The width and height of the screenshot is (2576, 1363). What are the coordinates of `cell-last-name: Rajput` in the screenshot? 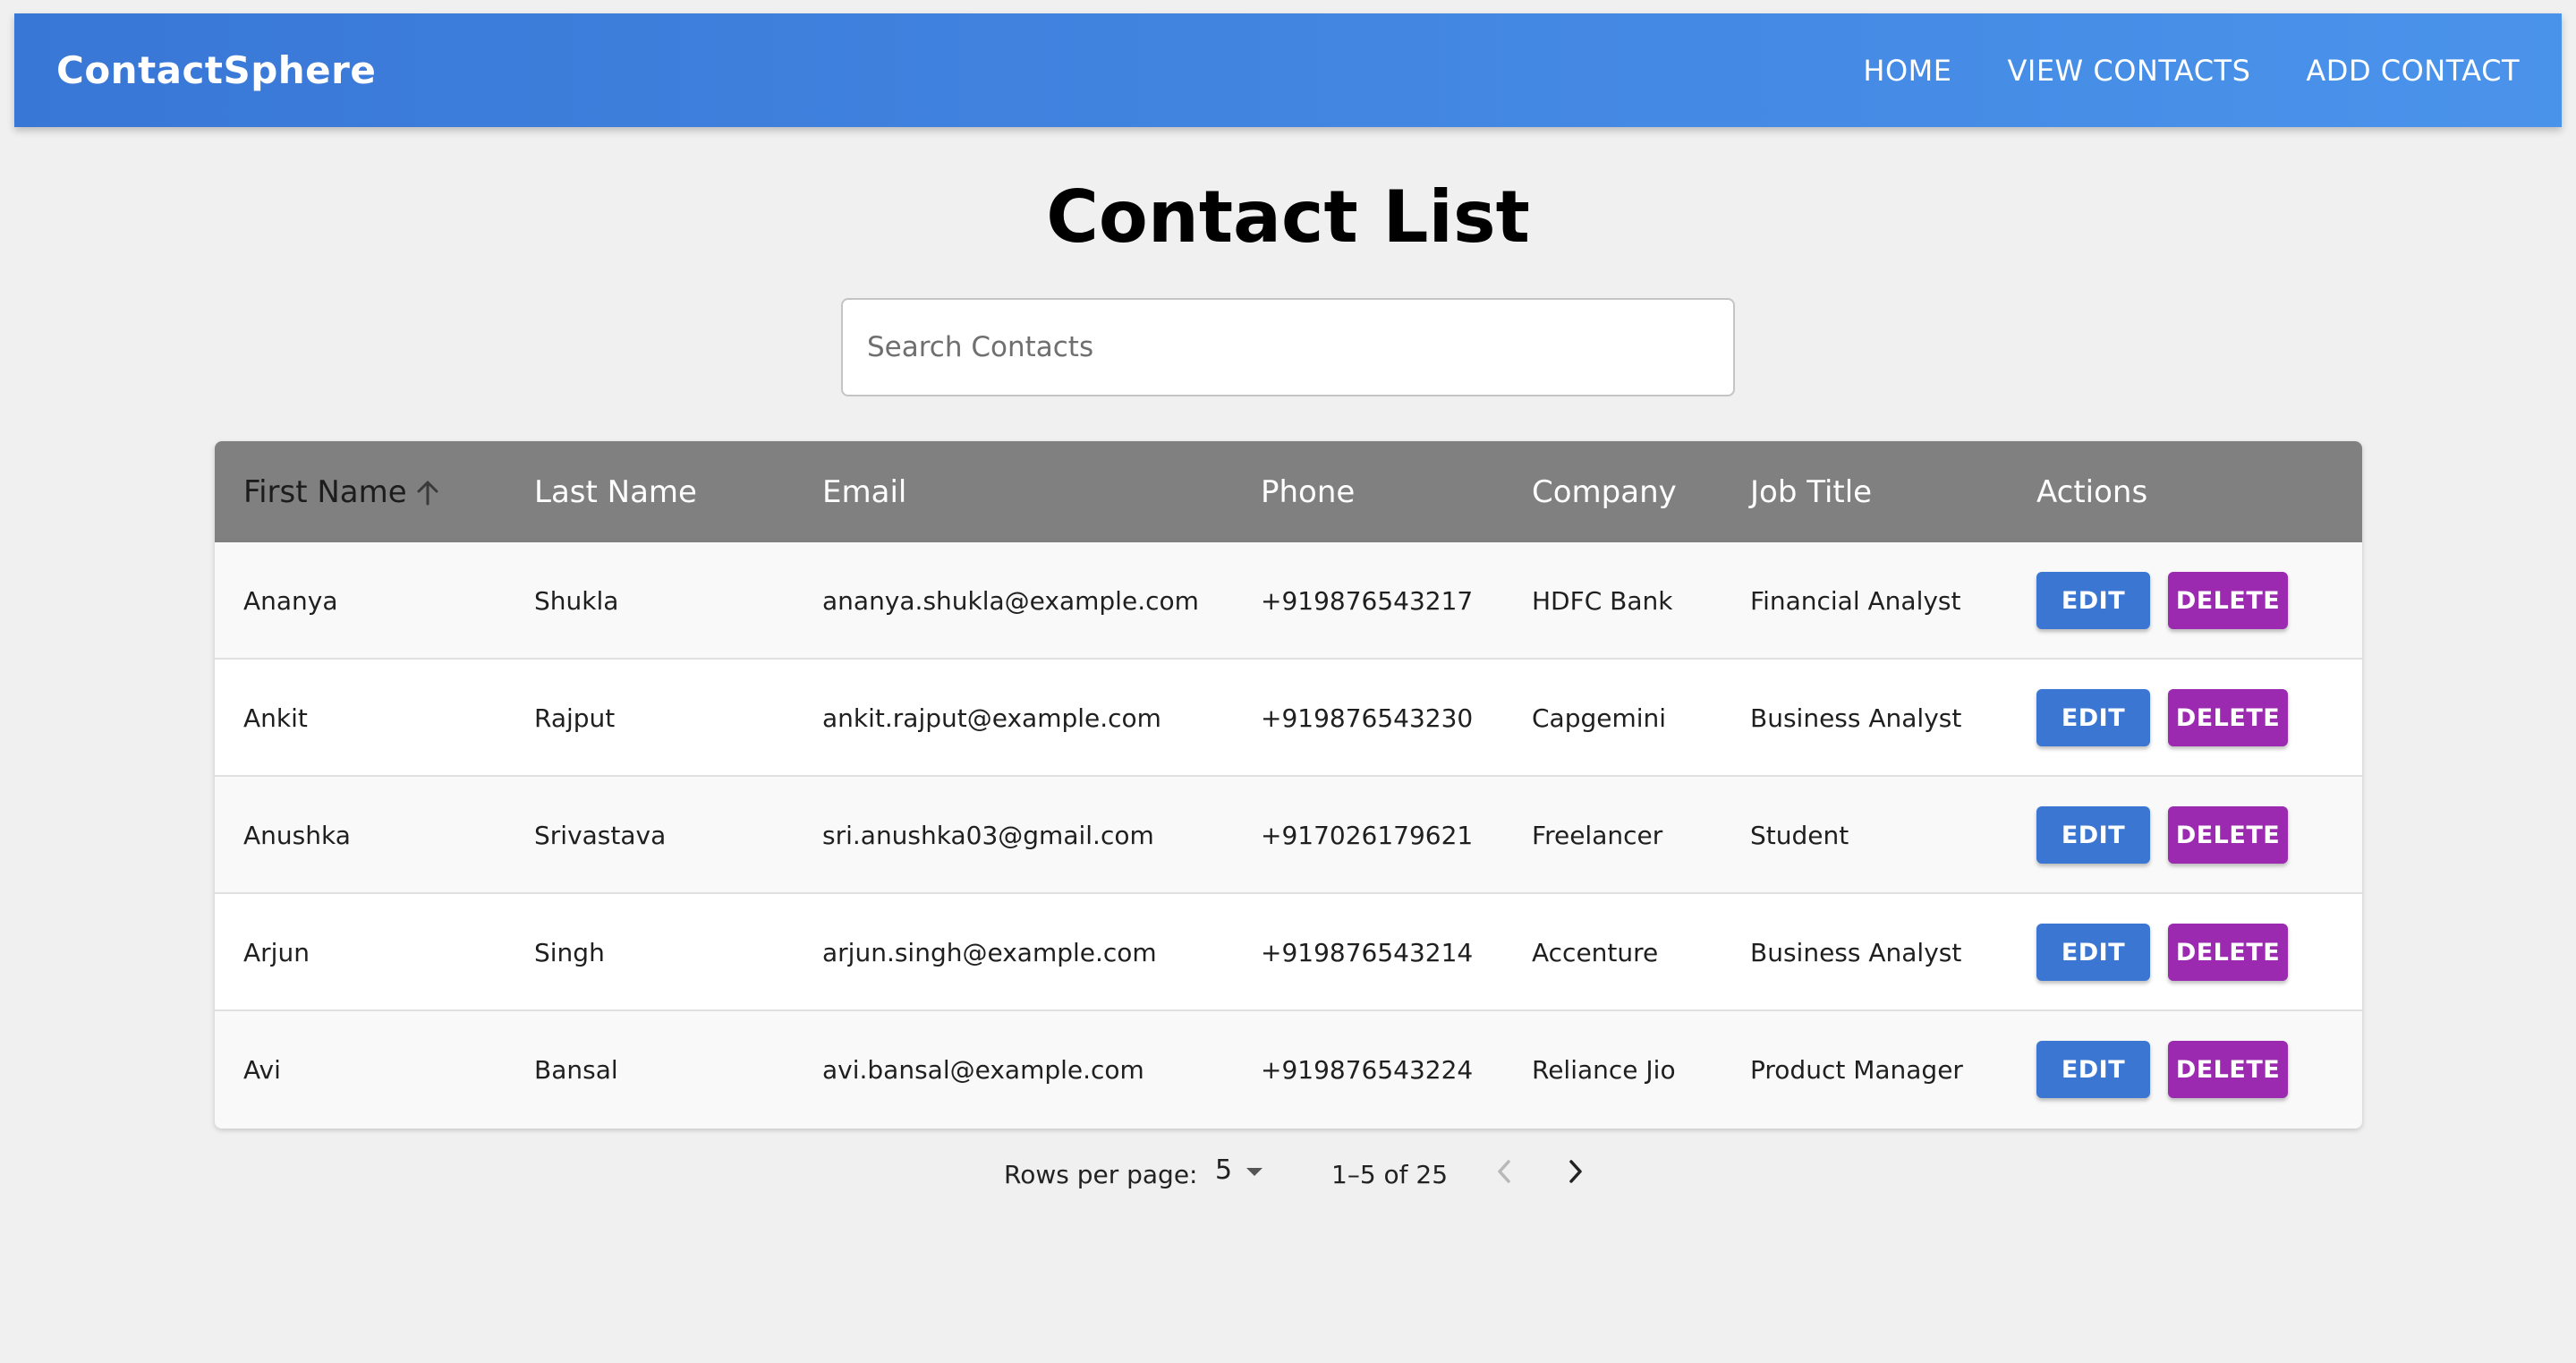 It's located at (575, 718).